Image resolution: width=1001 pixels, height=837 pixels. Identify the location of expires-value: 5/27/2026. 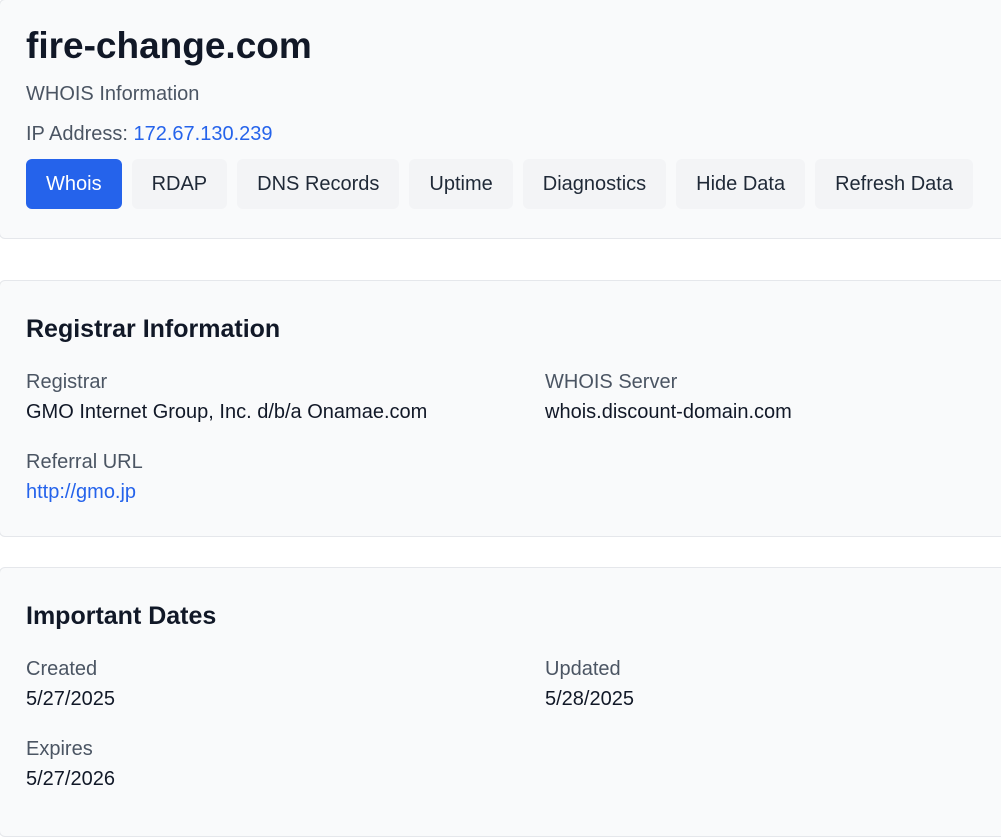
(70, 779).